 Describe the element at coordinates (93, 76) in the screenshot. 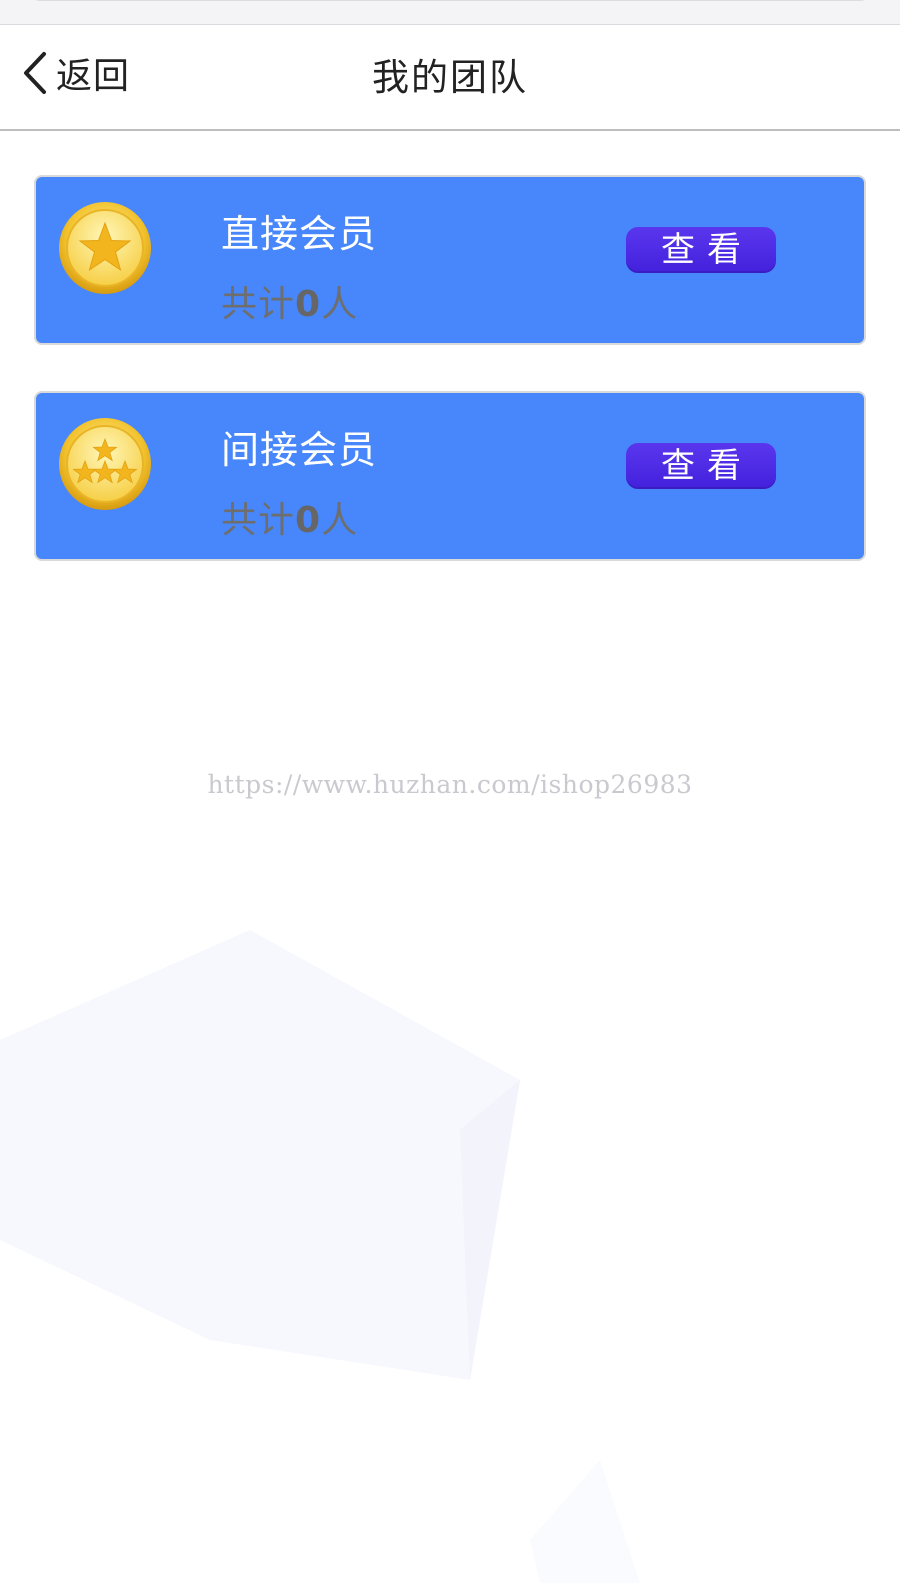

I see `back-label: 返回` at that location.